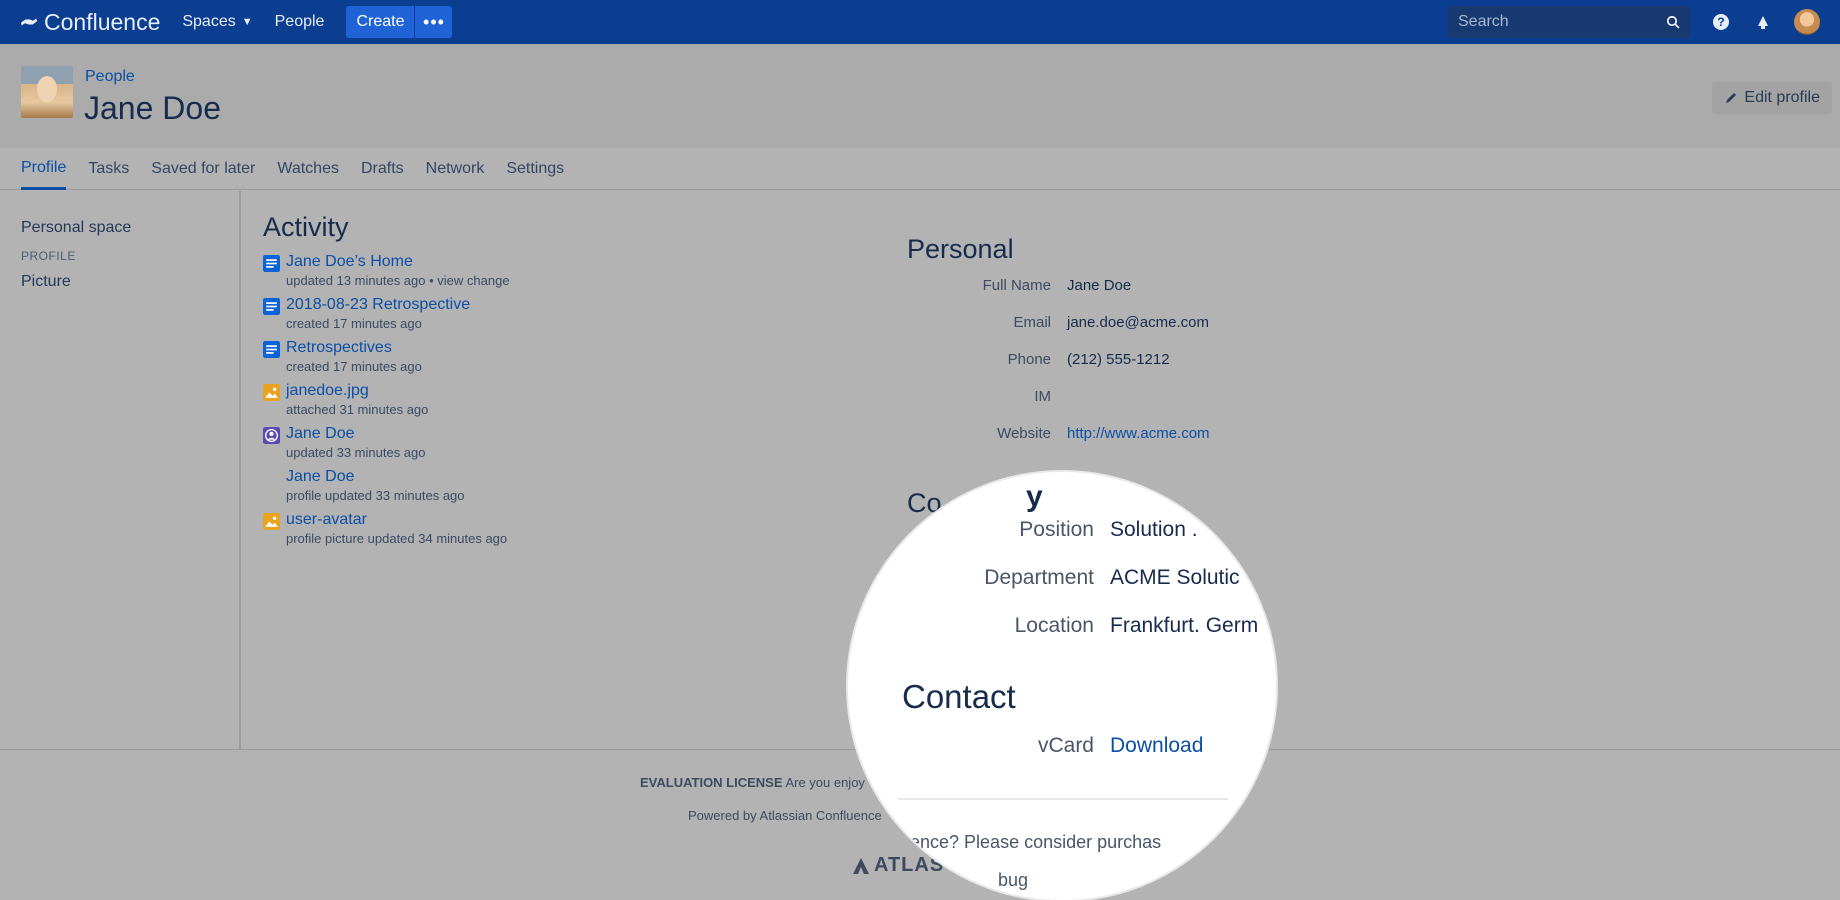  I want to click on license-label: EVALUATION LICENSE, so click(711, 782).